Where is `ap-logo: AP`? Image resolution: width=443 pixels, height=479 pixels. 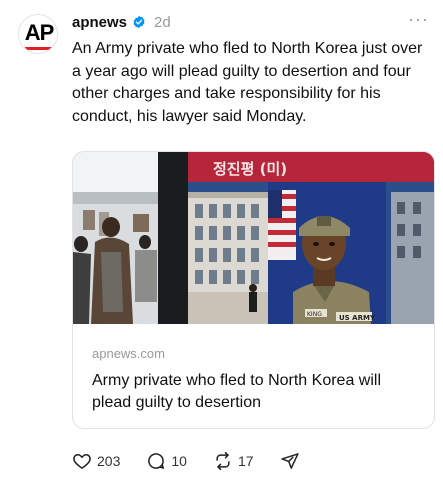 ap-logo: AP is located at coordinates (39, 32).